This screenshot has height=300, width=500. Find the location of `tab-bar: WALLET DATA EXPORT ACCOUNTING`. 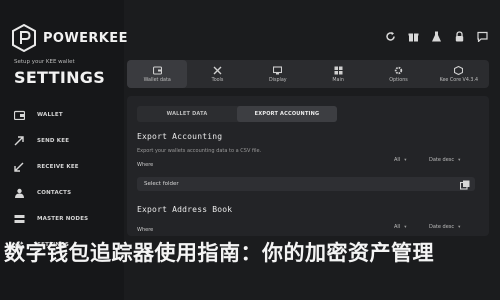

tab-bar: WALLET DATA EXPORT ACCOUNTING is located at coordinates (237, 114).